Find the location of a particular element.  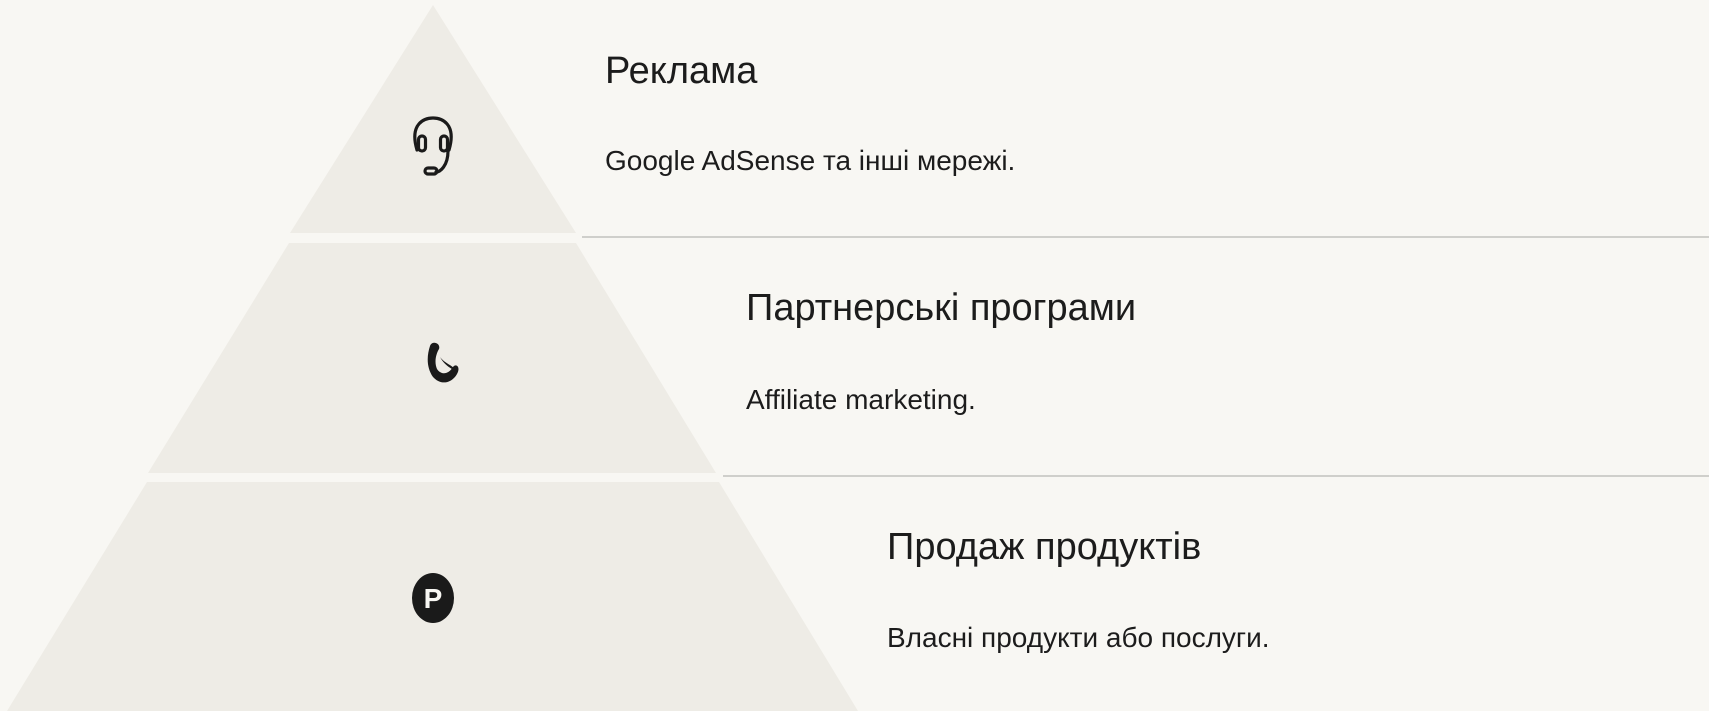

tier-2-title: Партнерські програми is located at coordinates (941, 308).